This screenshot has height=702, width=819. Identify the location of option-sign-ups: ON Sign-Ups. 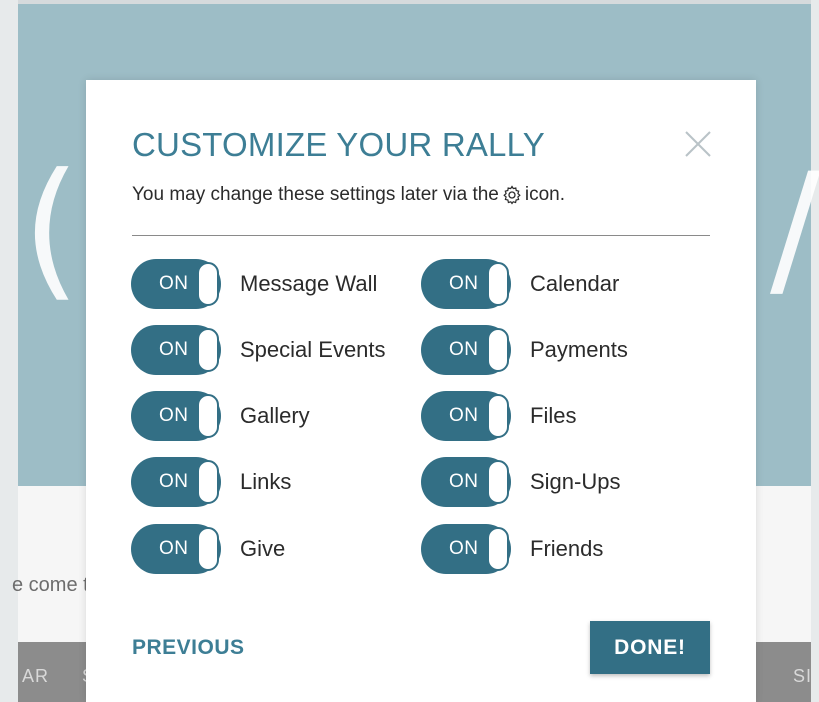
(520, 482).